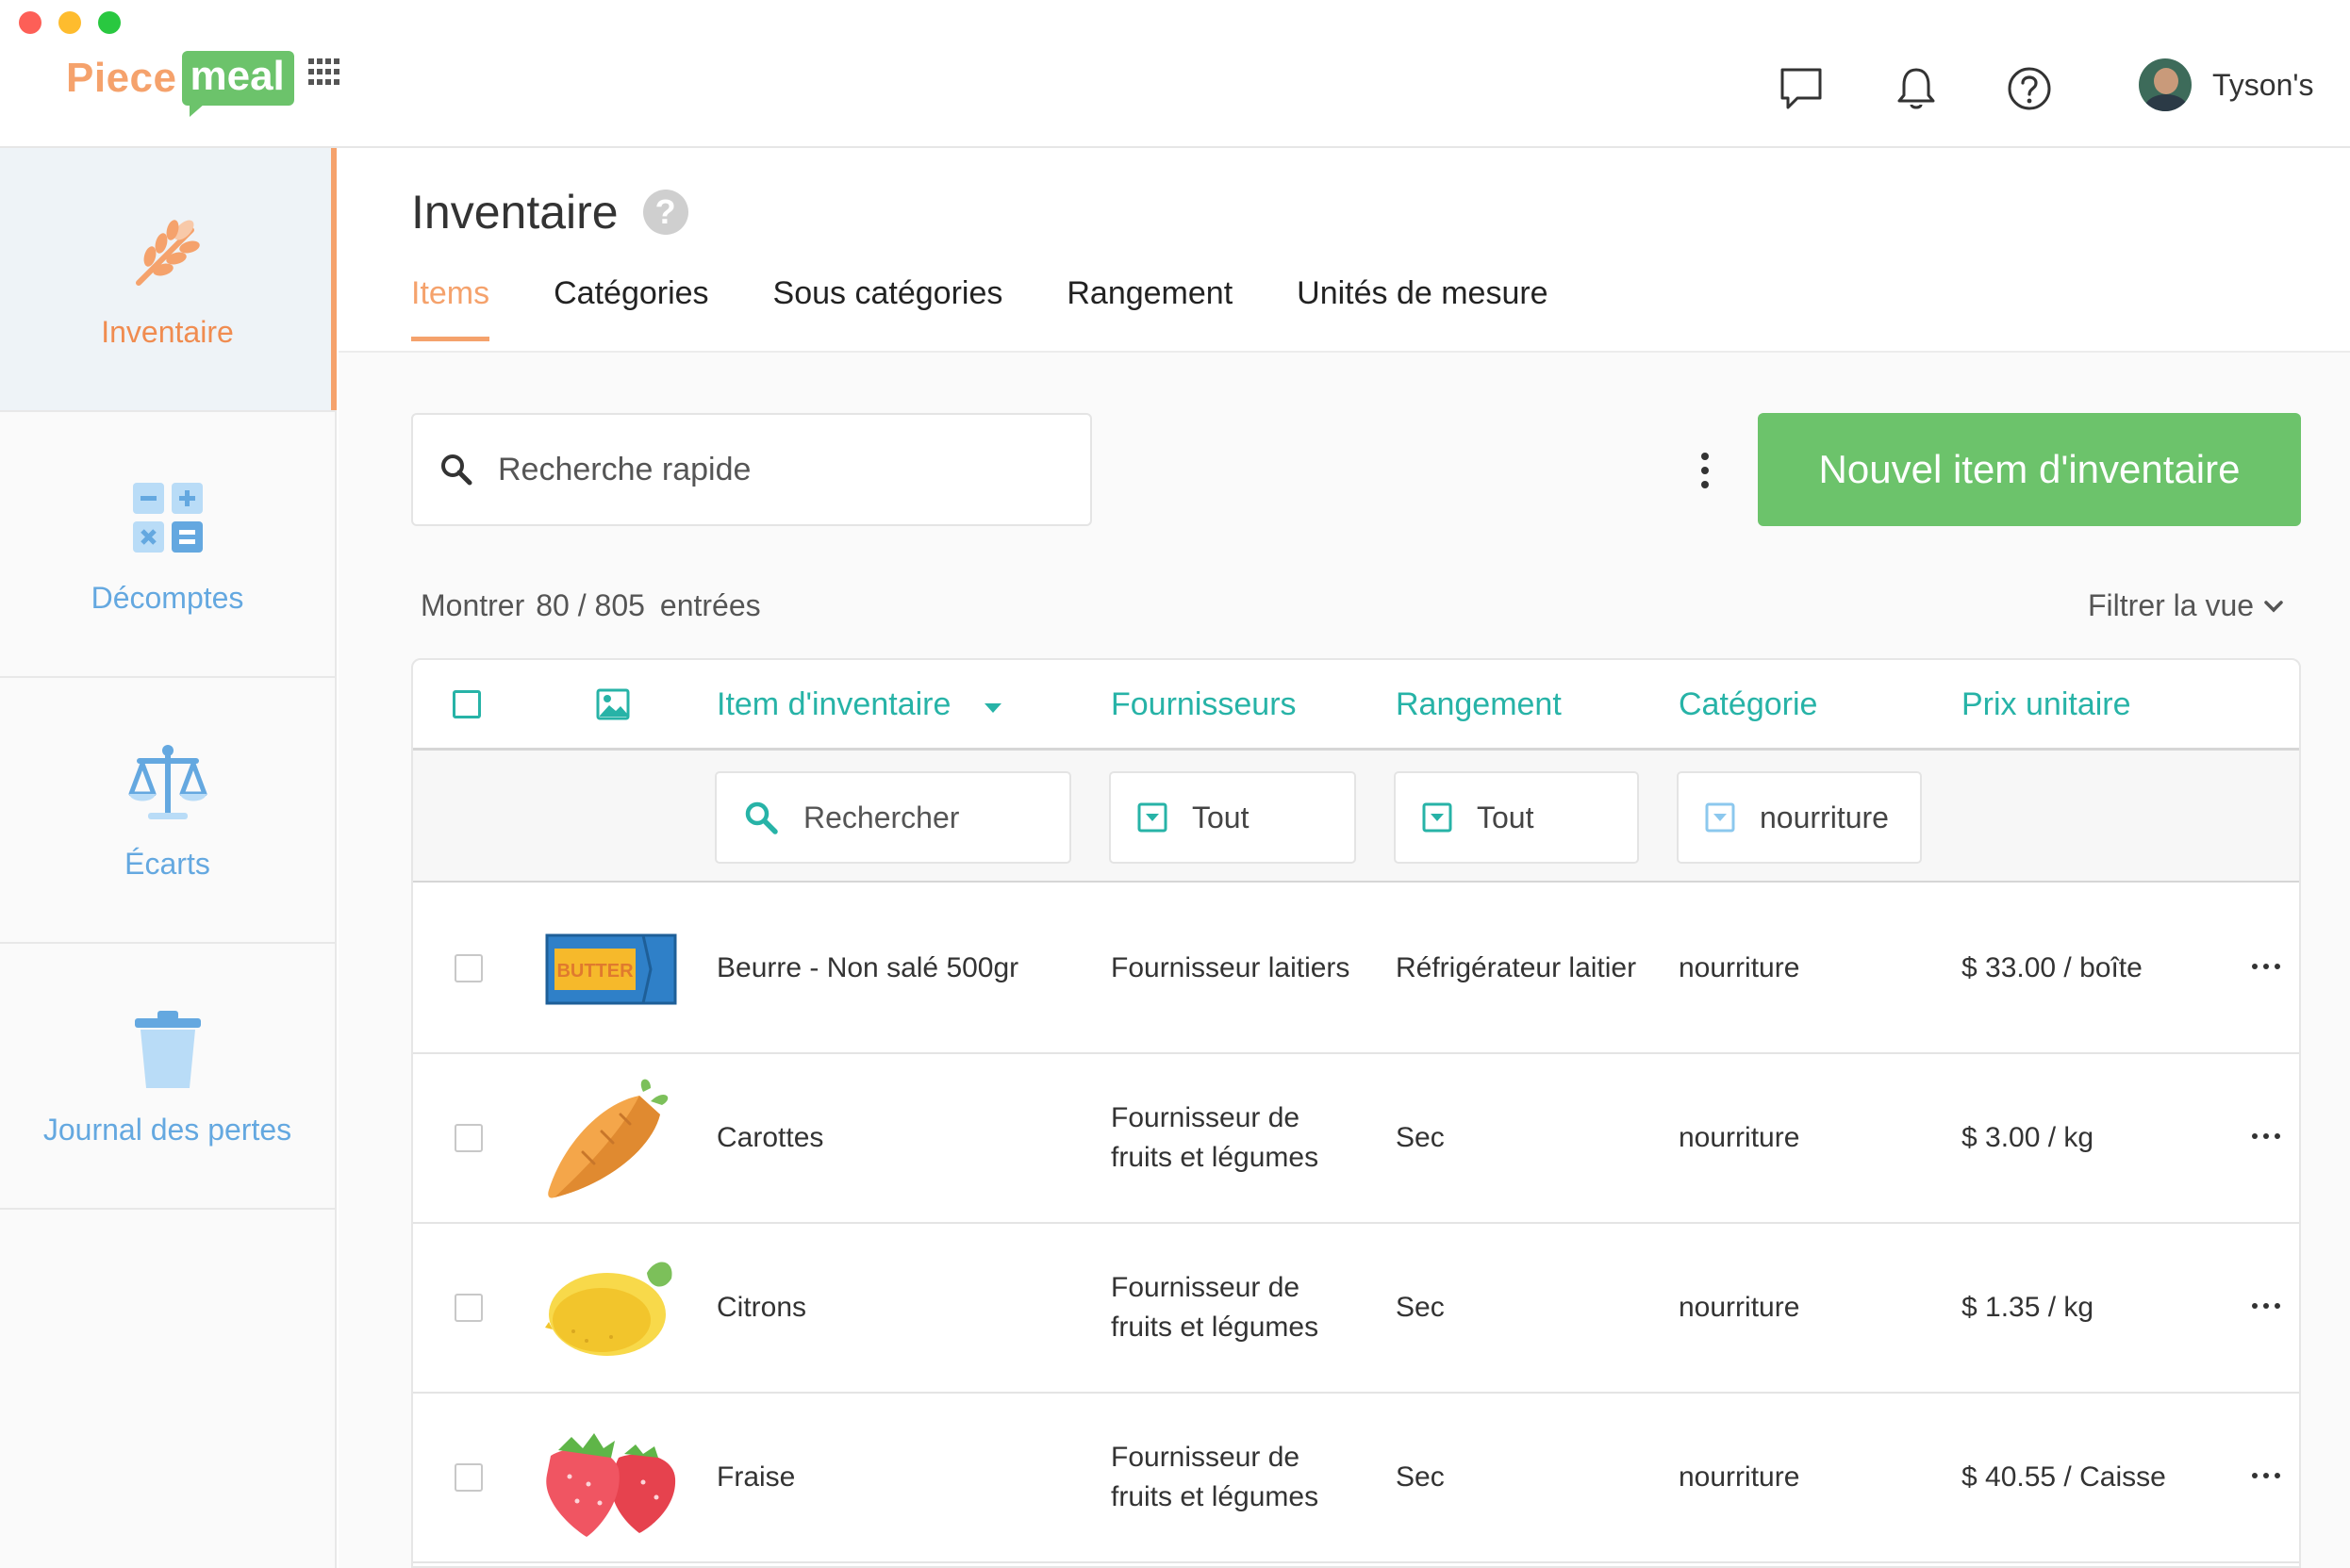 This screenshot has height=1568, width=2350. What do you see at coordinates (450, 308) in the screenshot?
I see `tab-items: Items` at bounding box center [450, 308].